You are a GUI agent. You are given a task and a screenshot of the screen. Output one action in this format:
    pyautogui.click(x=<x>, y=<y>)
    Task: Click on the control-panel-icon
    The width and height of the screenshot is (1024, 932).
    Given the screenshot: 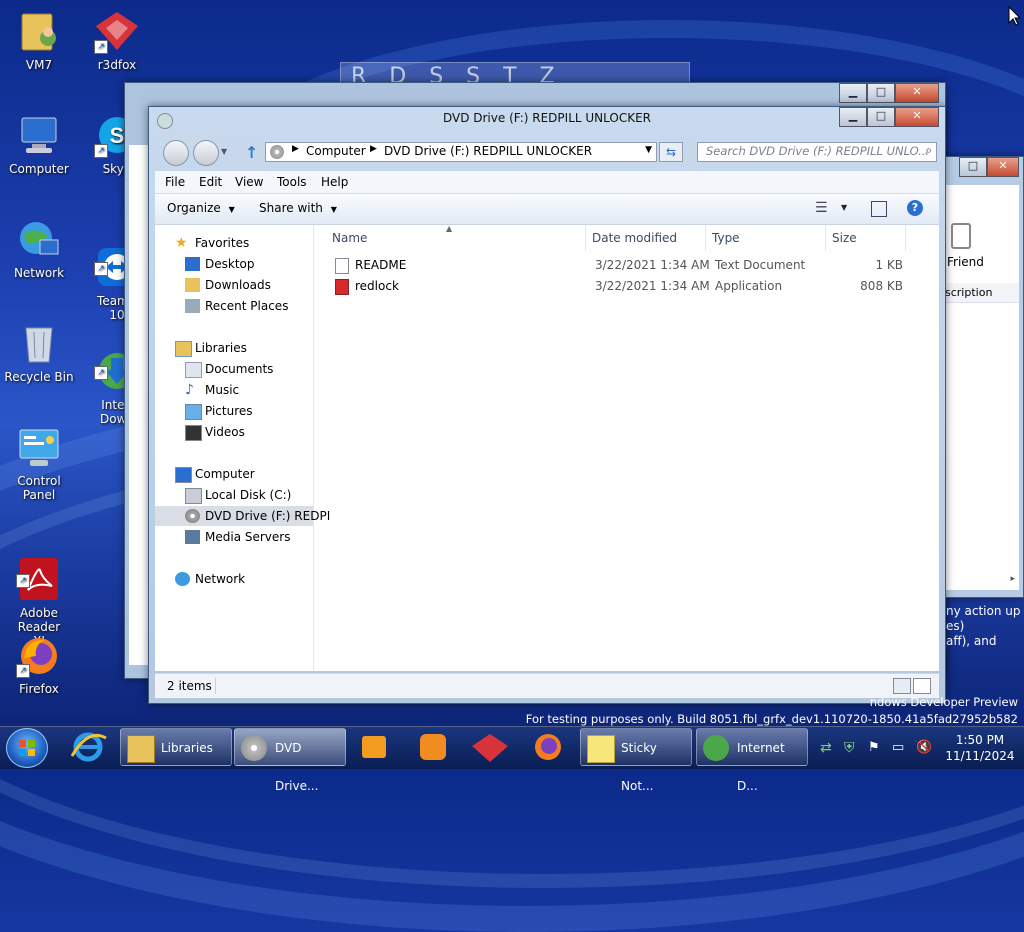 What is the action you would take?
    pyautogui.click(x=39, y=447)
    